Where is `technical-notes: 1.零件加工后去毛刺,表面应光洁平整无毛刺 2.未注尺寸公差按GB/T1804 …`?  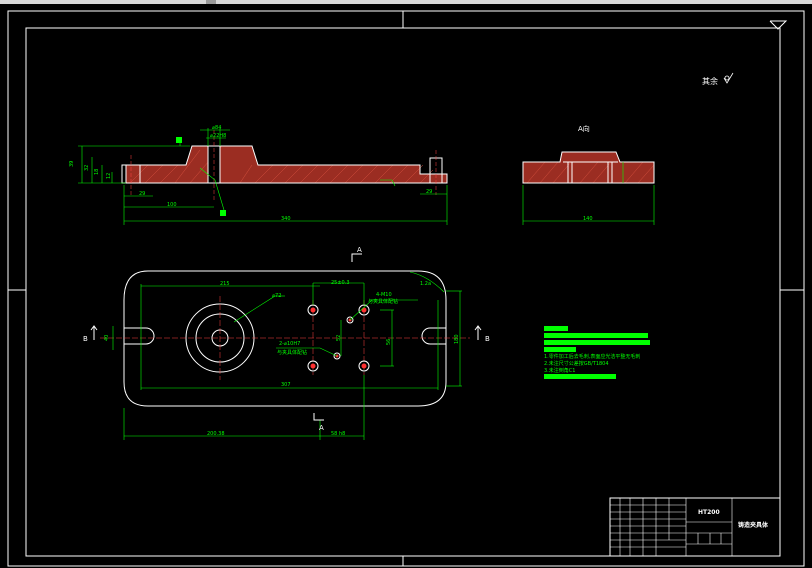
technical-notes: 1.零件加工后去毛刺,表面应光洁平整无毛刺 2.未注尺寸公差按GB/T1804 … is located at coordinates (597, 352).